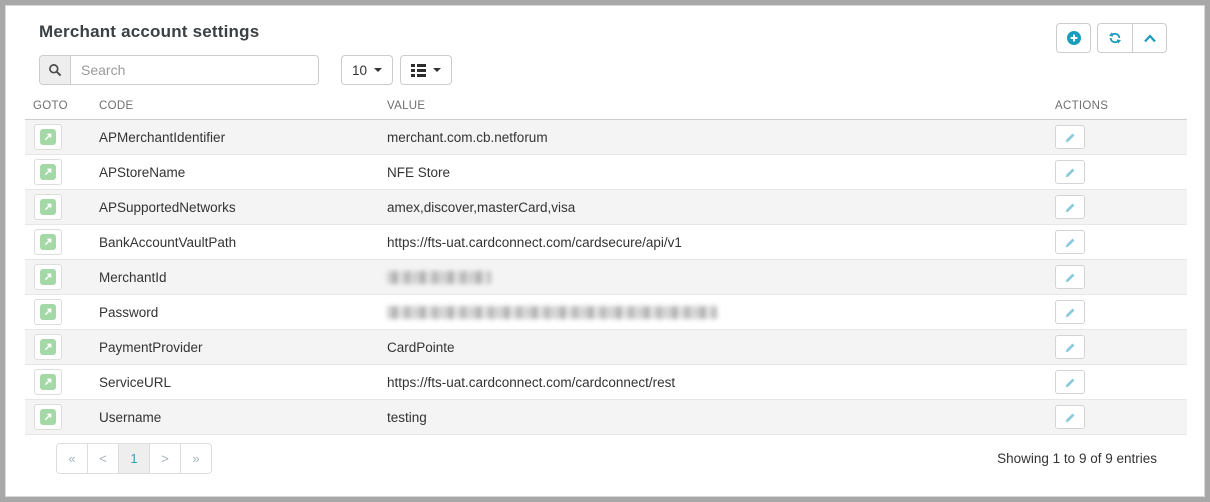 Image resolution: width=1210 pixels, height=502 pixels. What do you see at coordinates (103, 458) in the screenshot?
I see `pagination-prev-button: <` at bounding box center [103, 458].